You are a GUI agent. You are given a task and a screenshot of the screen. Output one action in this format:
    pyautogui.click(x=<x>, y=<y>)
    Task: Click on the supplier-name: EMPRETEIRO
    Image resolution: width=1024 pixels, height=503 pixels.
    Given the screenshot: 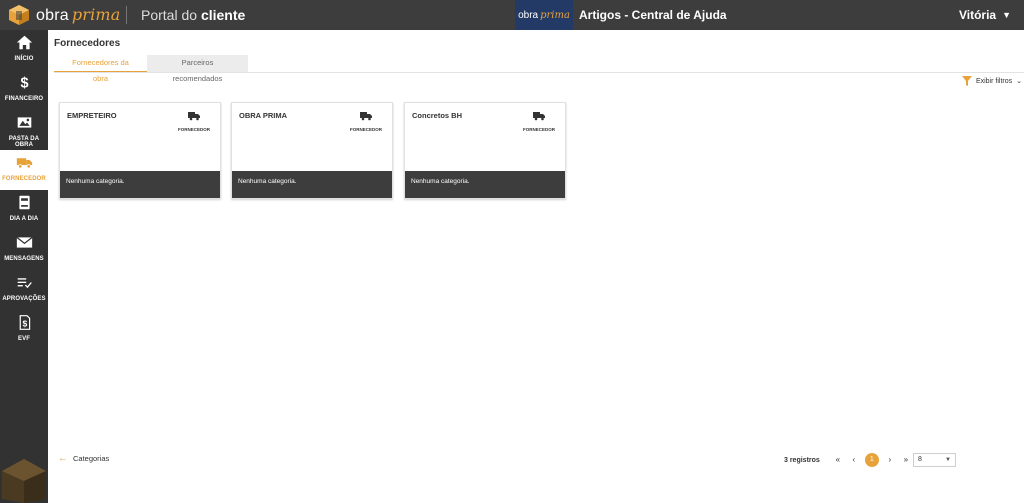 What is the action you would take?
    pyautogui.click(x=92, y=115)
    